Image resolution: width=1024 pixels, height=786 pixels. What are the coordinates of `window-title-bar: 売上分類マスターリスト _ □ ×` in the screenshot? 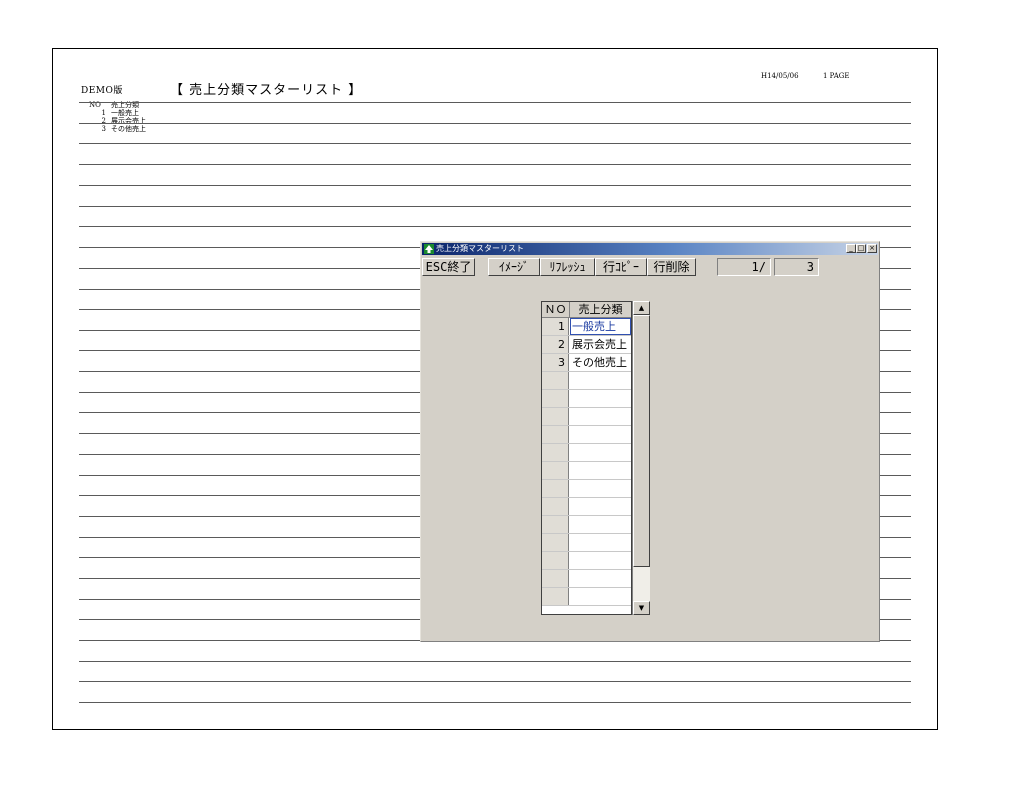 It's located at (650, 249).